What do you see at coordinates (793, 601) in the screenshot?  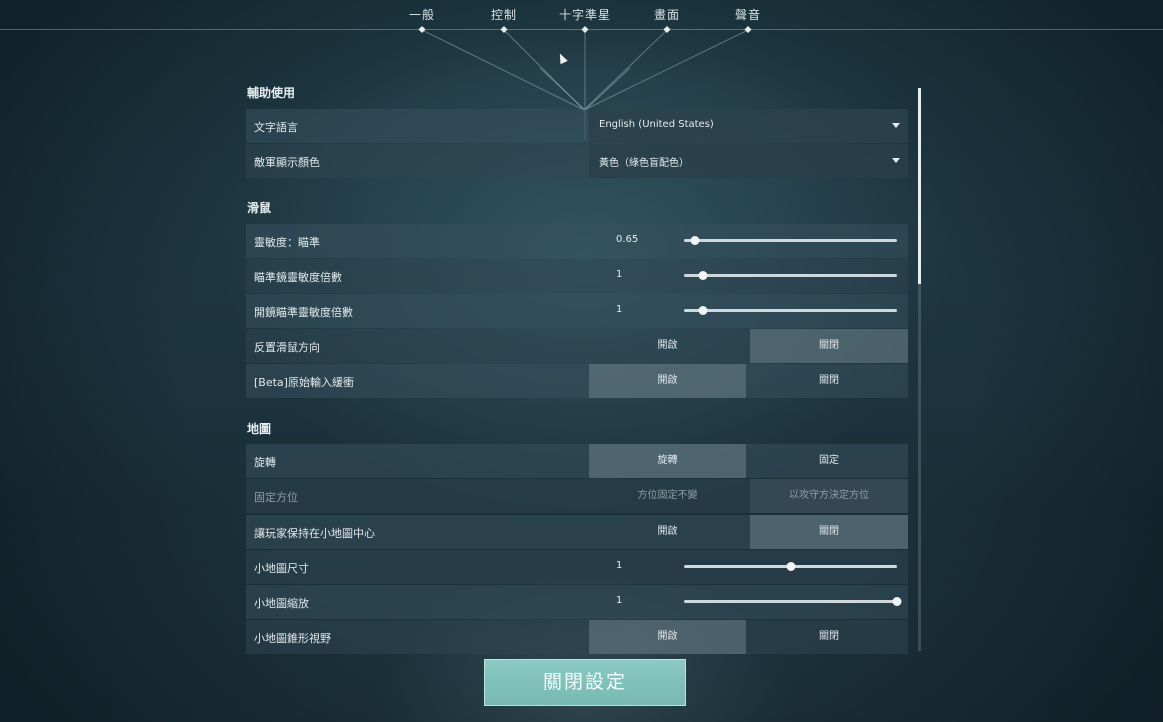 I see `minimap-zoom-slider` at bounding box center [793, 601].